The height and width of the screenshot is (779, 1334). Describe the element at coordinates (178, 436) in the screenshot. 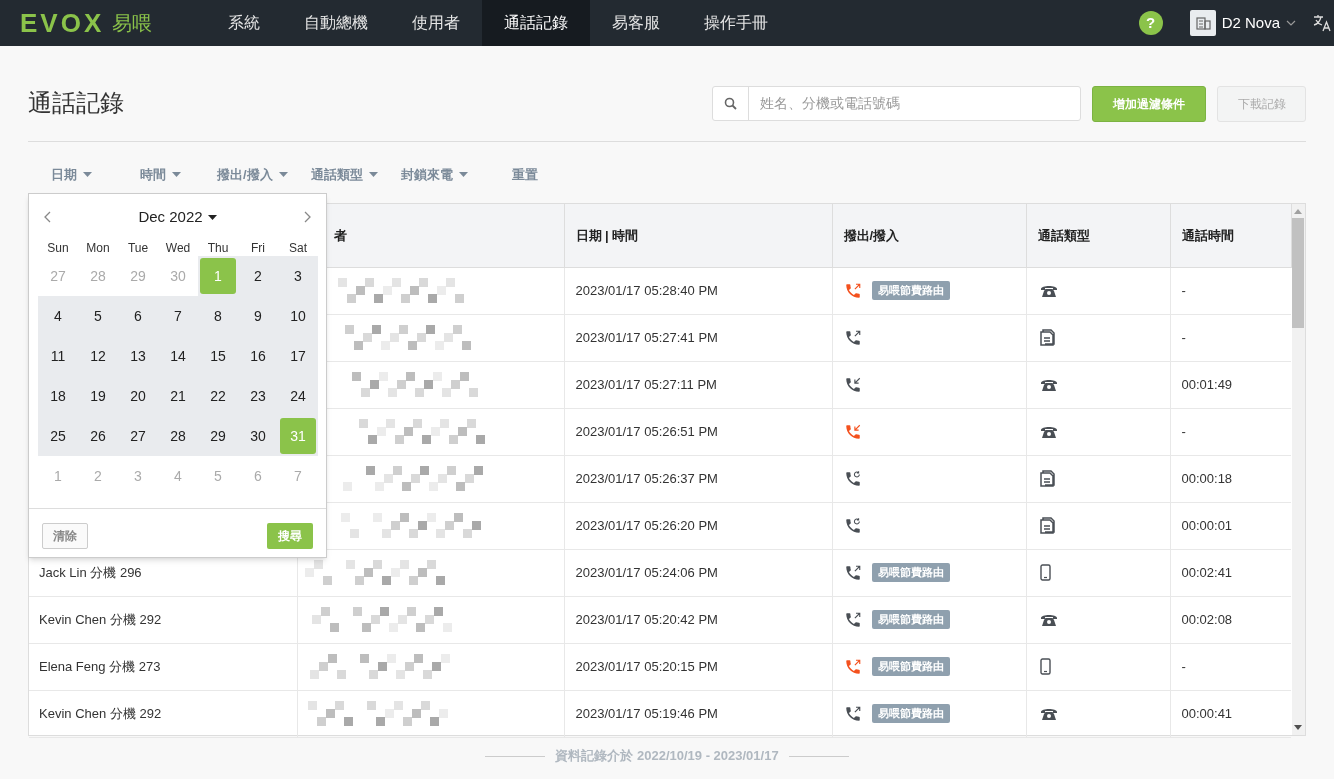

I see `calendar-day: 28` at that location.